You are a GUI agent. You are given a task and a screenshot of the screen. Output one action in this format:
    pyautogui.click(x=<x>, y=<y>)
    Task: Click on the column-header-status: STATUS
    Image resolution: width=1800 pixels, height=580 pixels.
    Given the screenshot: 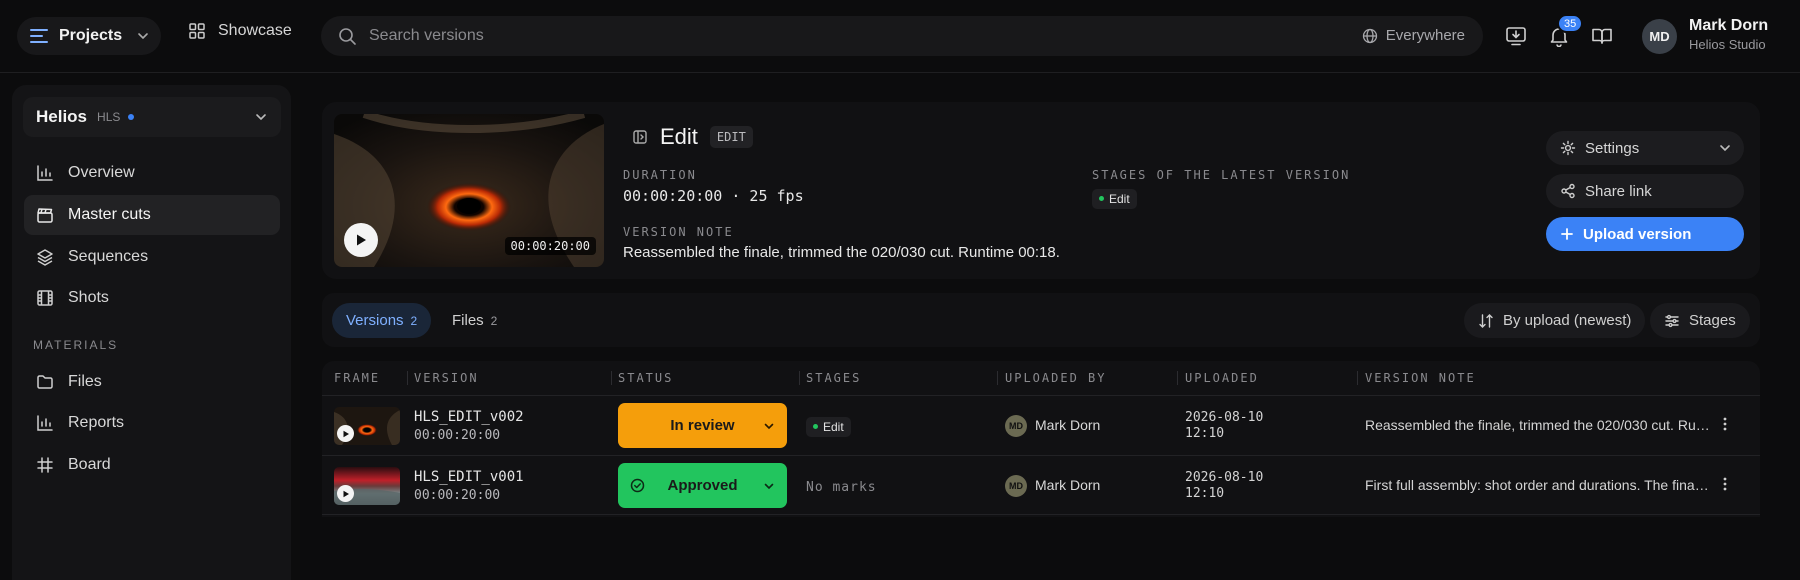 What is the action you would take?
    pyautogui.click(x=646, y=378)
    